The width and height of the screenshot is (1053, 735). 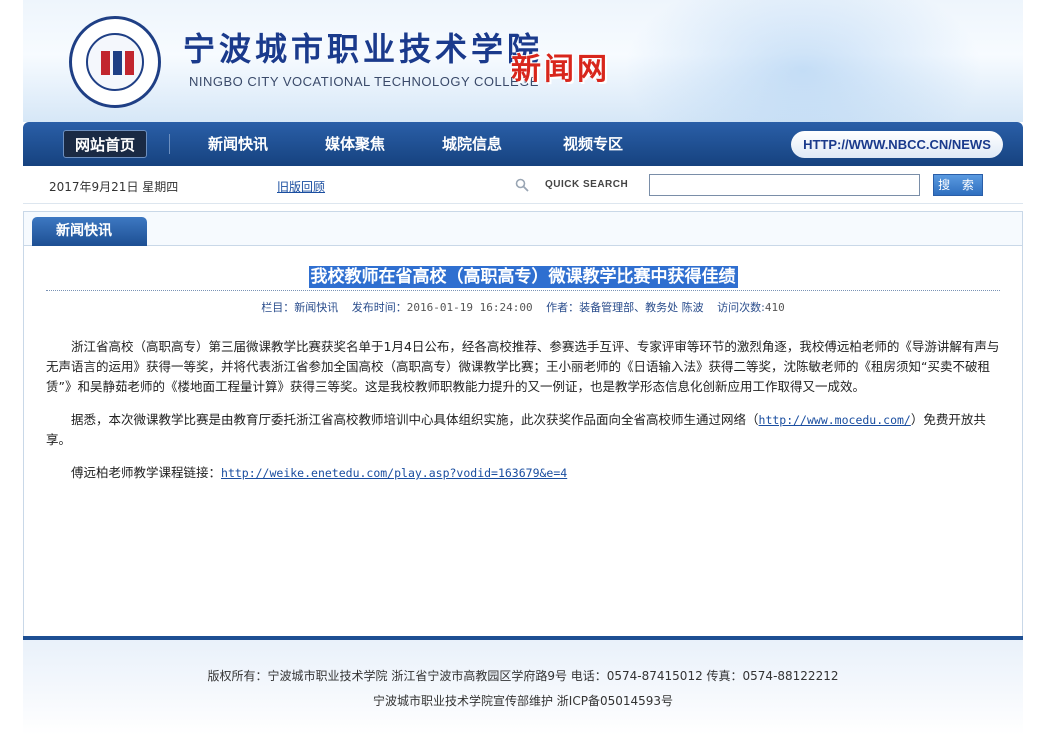 I want to click on meta-visits-label: 访问次数:, so click(x=741, y=307).